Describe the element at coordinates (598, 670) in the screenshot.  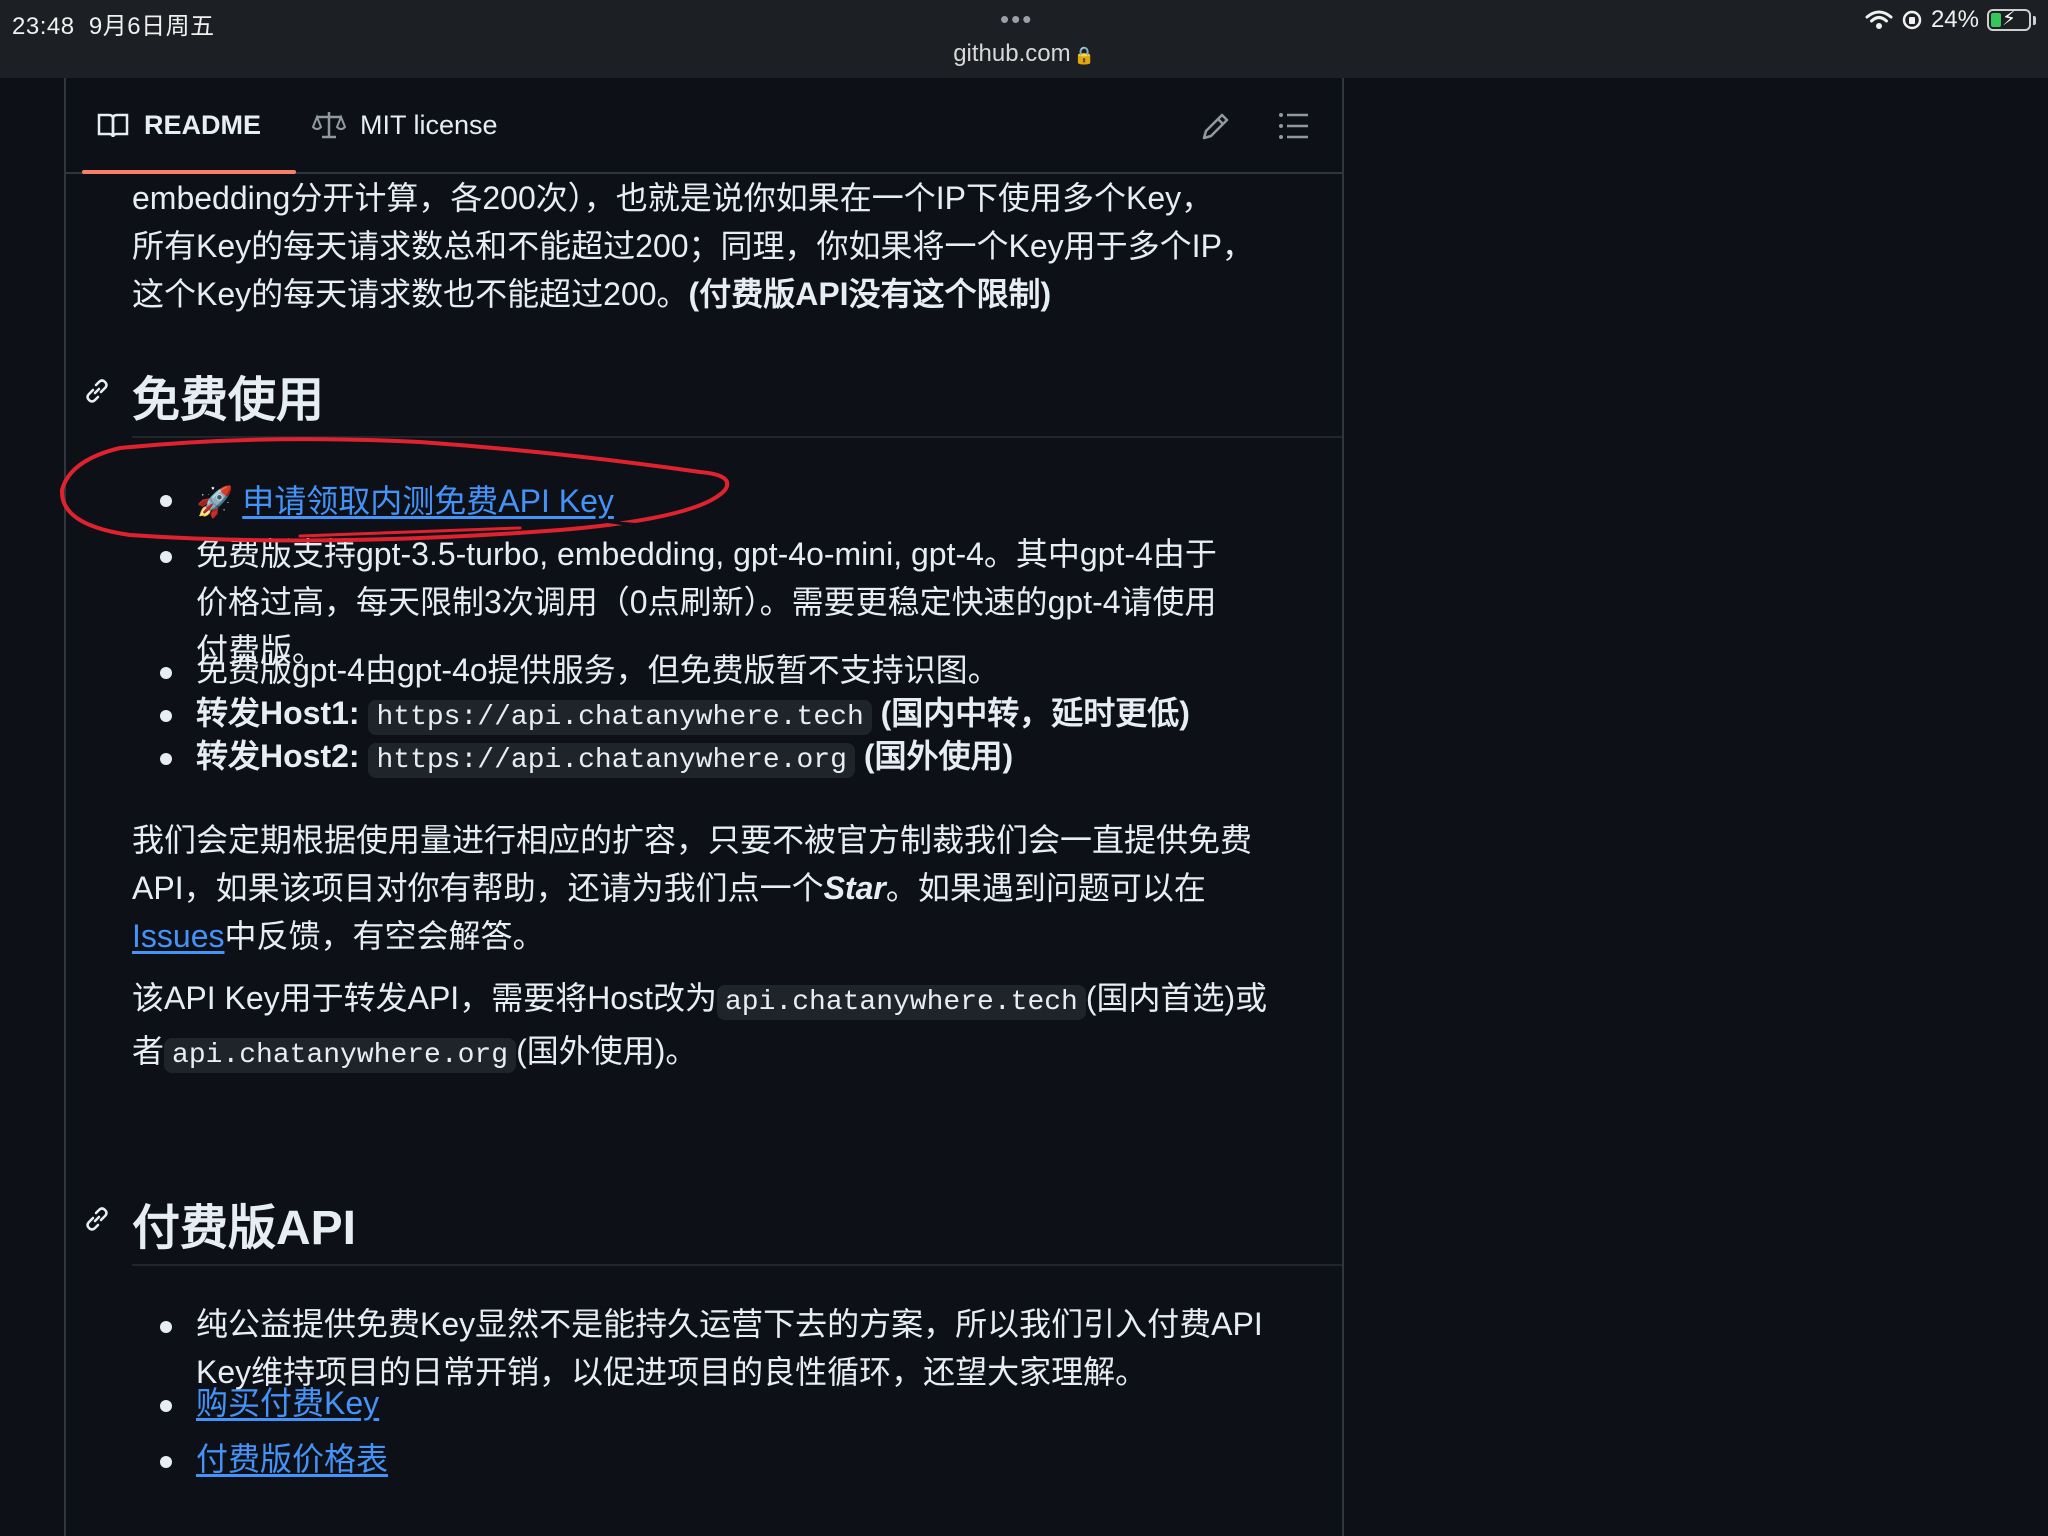
I see `list-item-gpt4-note: 免费版gpt-4由gpt-4o提供服务，但免费版暂不支持识图。` at that location.